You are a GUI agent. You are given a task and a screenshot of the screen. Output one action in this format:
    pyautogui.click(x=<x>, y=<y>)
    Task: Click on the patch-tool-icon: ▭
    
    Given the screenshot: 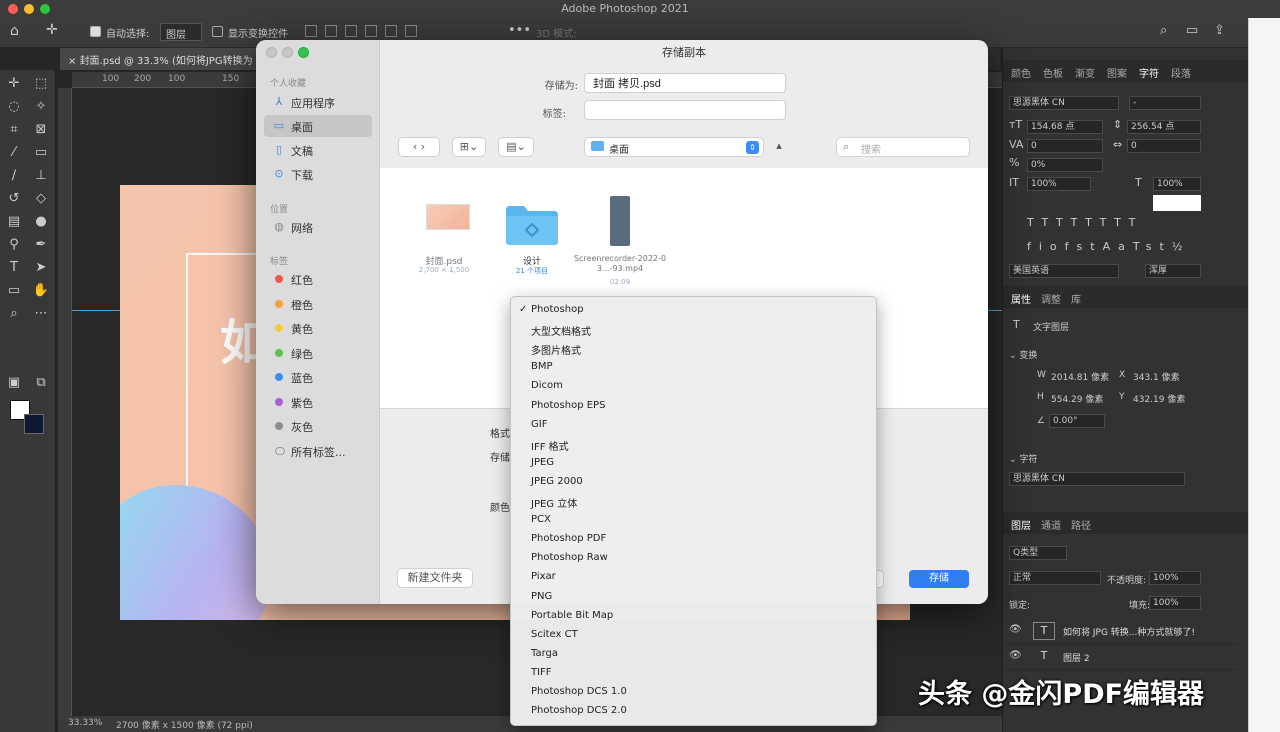 What is the action you would take?
    pyautogui.click(x=41, y=153)
    